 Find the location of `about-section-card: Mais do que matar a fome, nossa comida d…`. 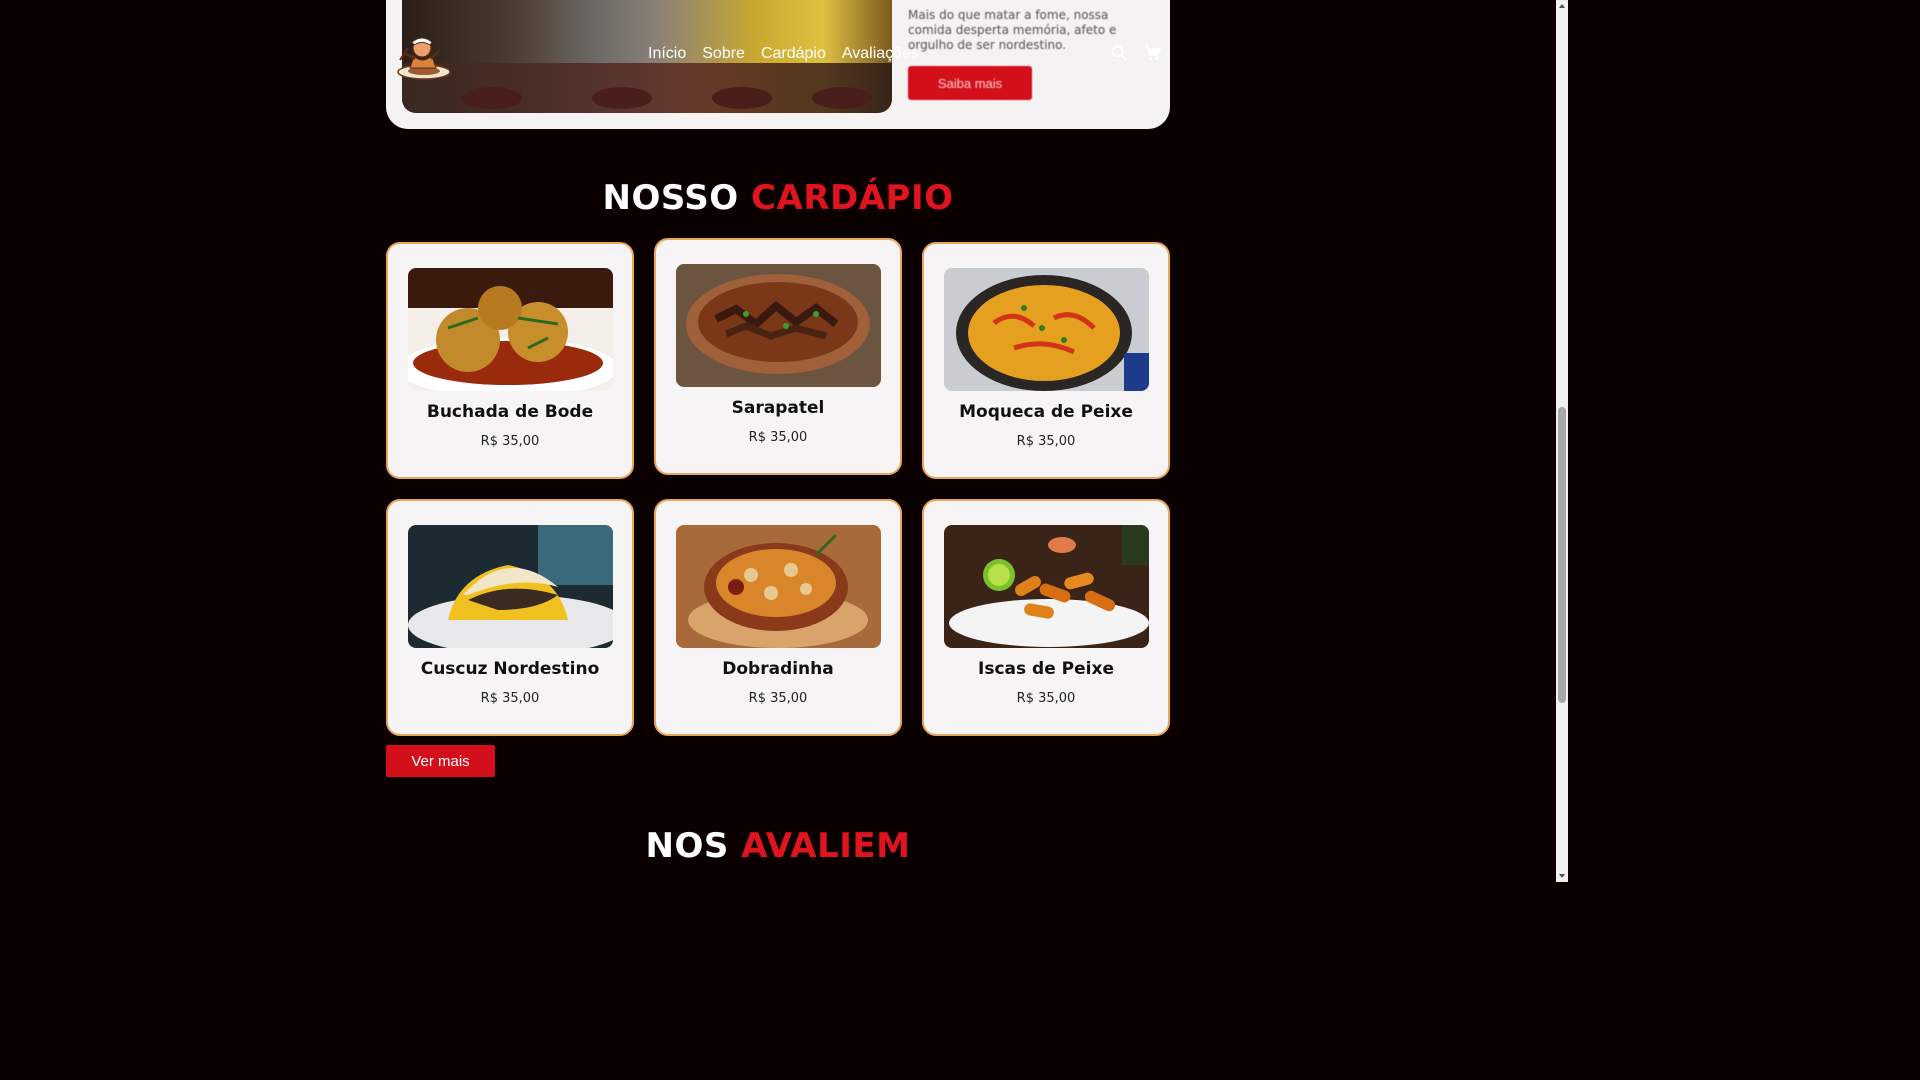

about-section-card: Mais do que matar a fome, nossa comida d… is located at coordinates (778, 64).